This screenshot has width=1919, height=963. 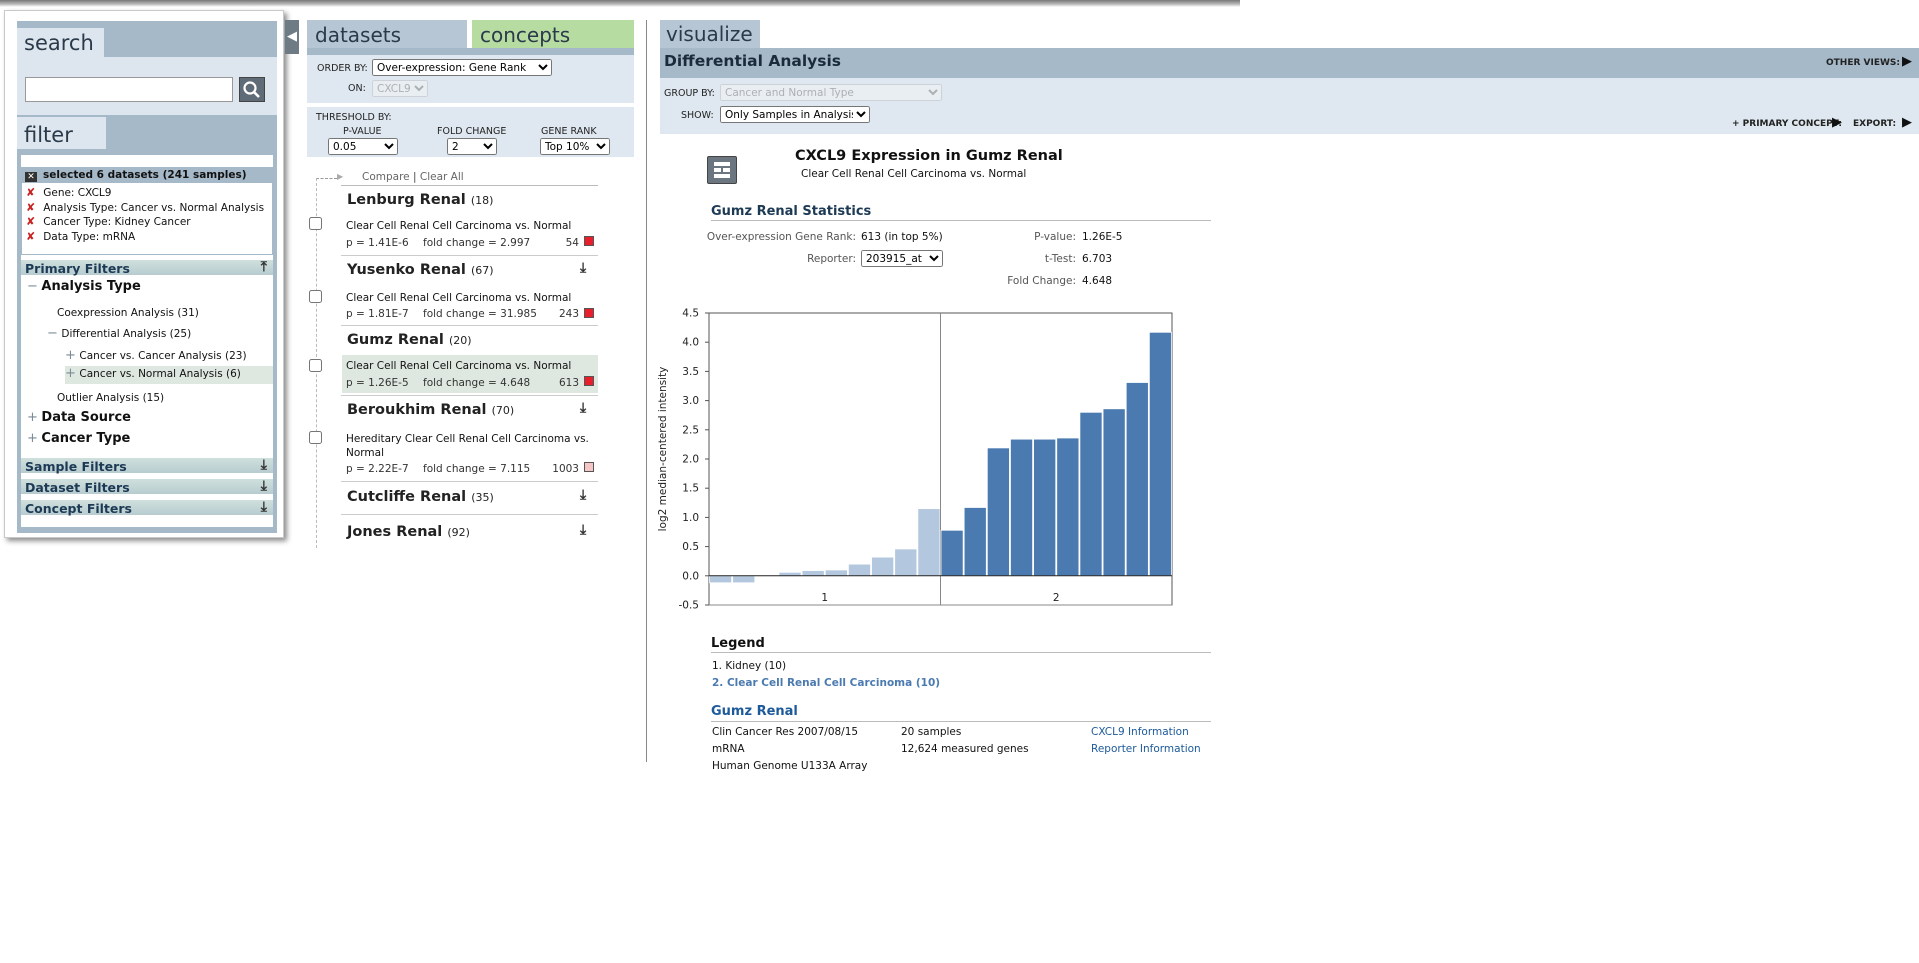 What do you see at coordinates (315, 223) in the screenshot?
I see `dataset-checkbox-lenburg` at bounding box center [315, 223].